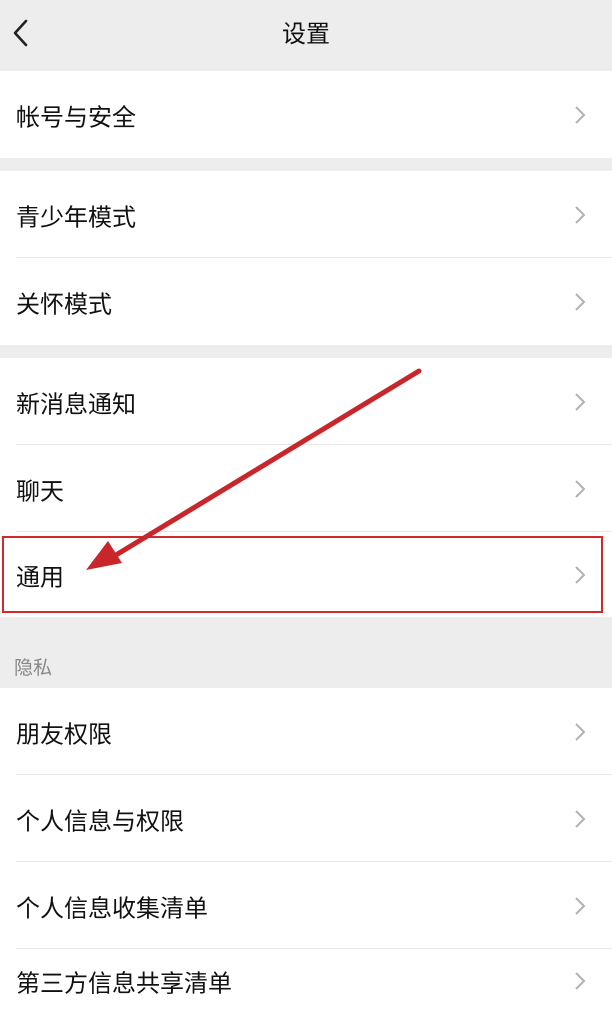  I want to click on row-label: 朋友权限, so click(64, 734).